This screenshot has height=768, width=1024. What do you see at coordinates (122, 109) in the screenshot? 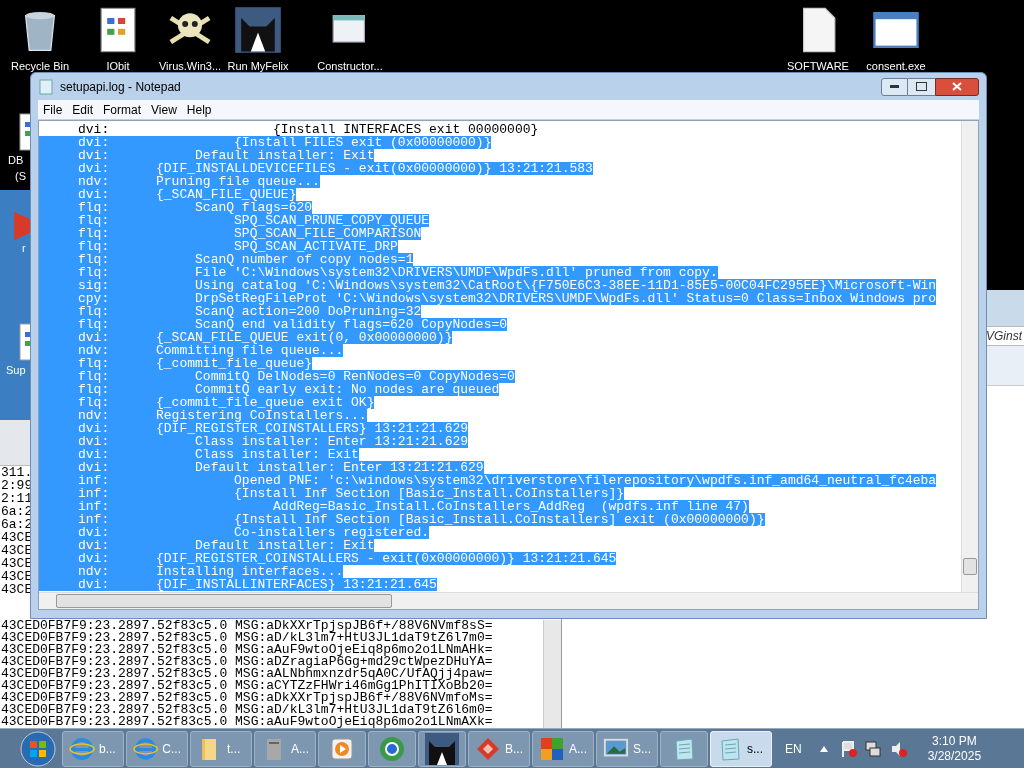
I see `menu-item: Format` at bounding box center [122, 109].